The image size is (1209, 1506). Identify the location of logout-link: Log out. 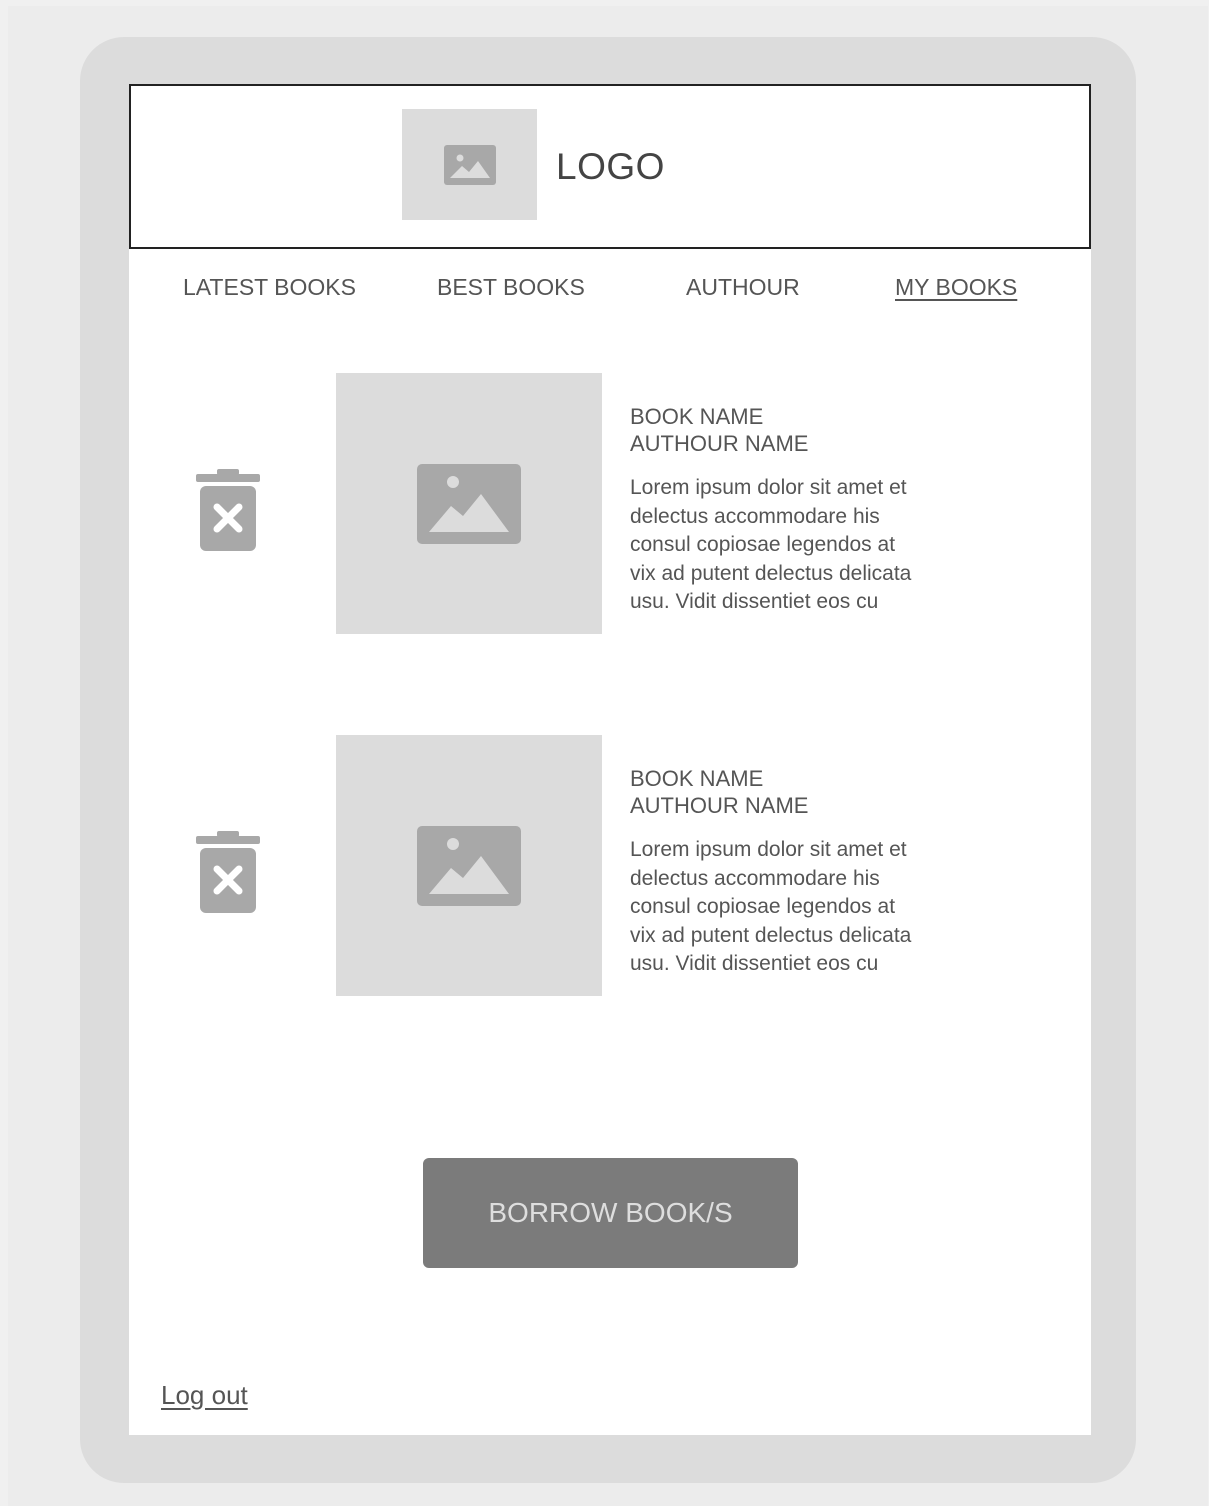
(204, 1395).